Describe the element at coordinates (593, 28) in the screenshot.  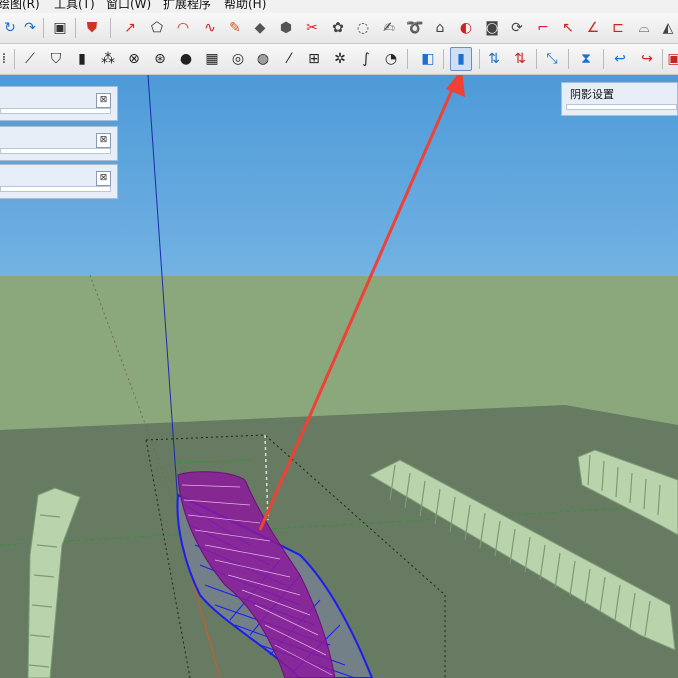
I see `angle-icon: ∠` at that location.